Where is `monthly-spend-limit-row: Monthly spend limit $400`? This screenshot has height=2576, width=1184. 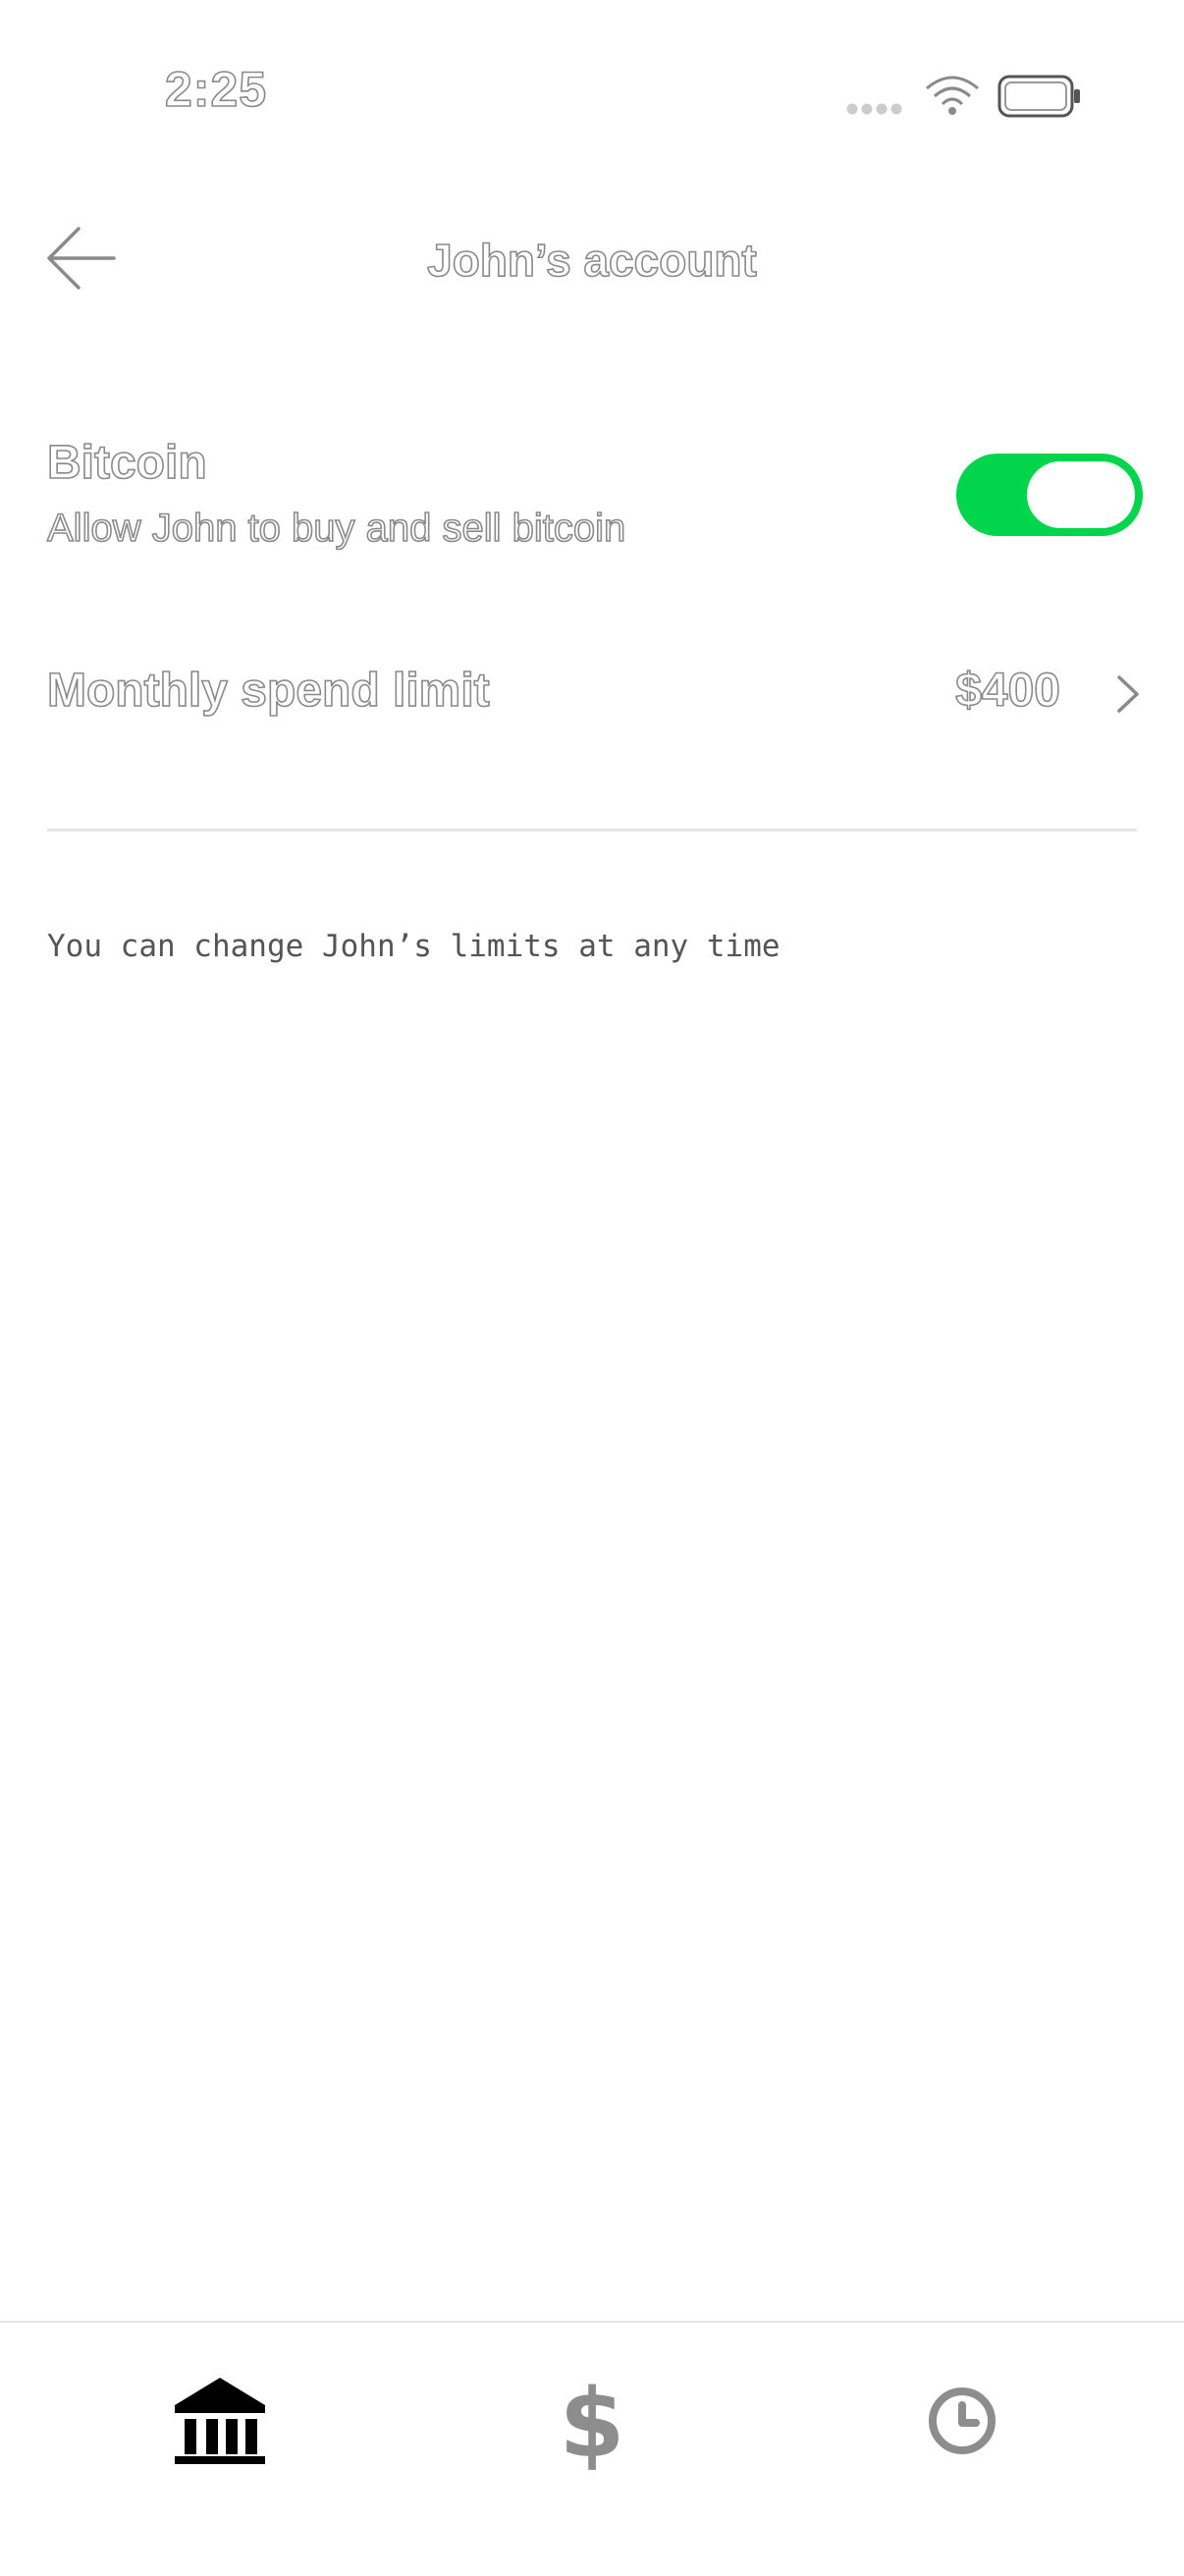
monthly-spend-limit-row: Monthly spend limit $400 is located at coordinates (594, 697).